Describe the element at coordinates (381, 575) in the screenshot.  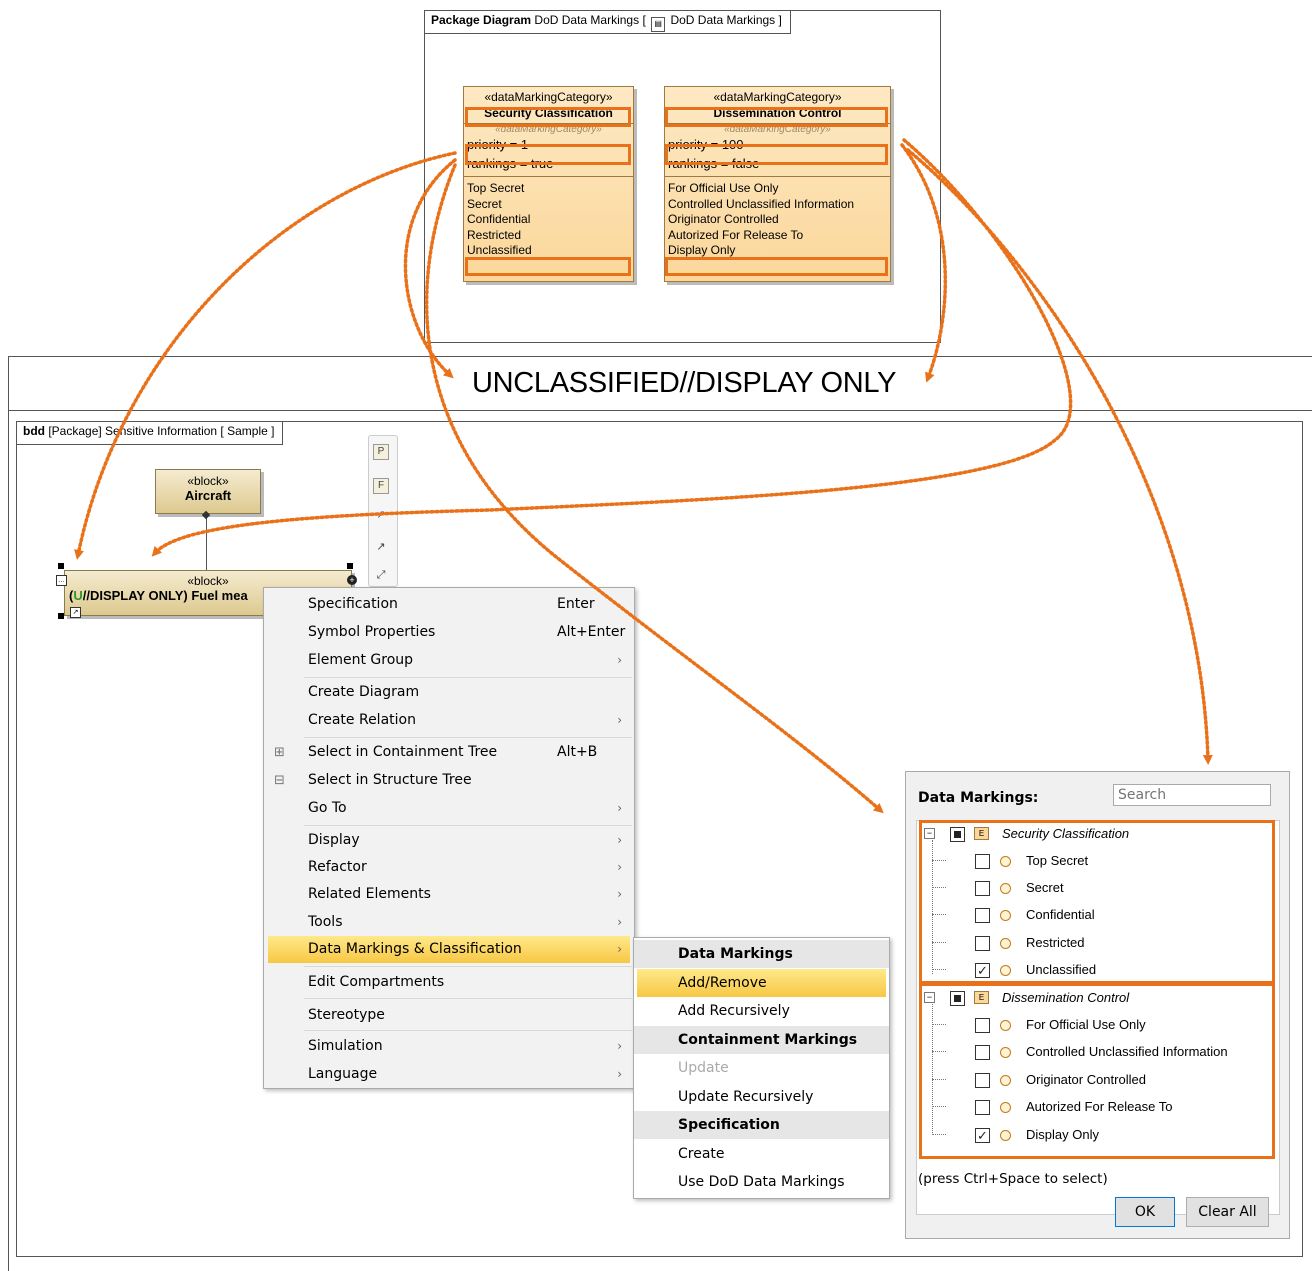
I see `generalization-icon: ⤢` at that location.